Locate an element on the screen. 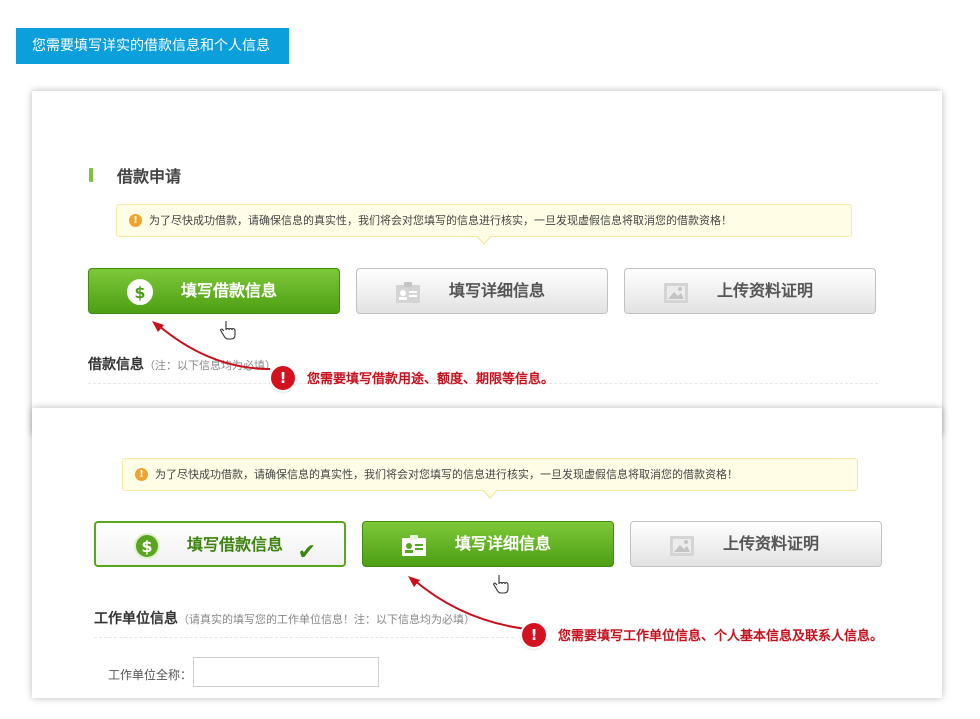  section-title: 借款申请 is located at coordinates (149, 176).